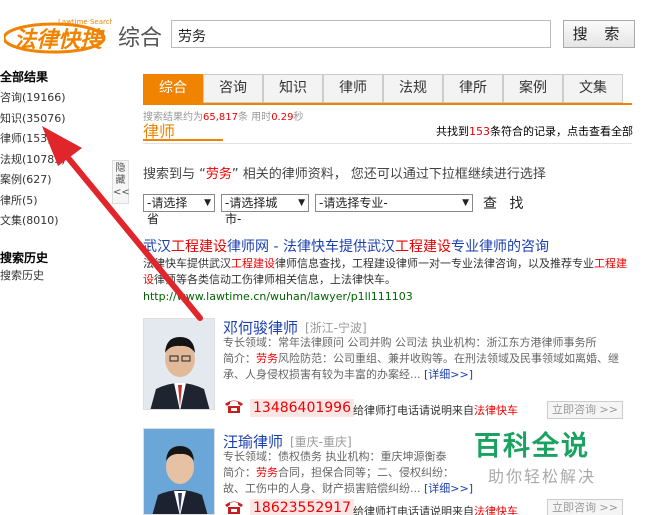 The image size is (649, 515). What do you see at coordinates (183, 140) in the screenshot?
I see `section-underline` at bounding box center [183, 140].